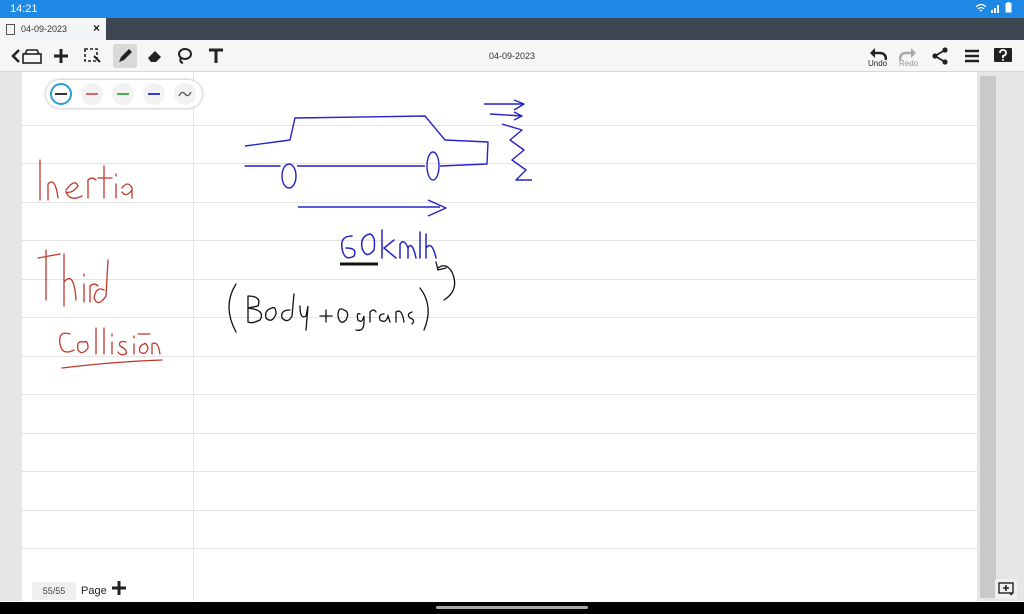 The image size is (1024, 614). I want to click on notebook-icon, so click(10, 29).